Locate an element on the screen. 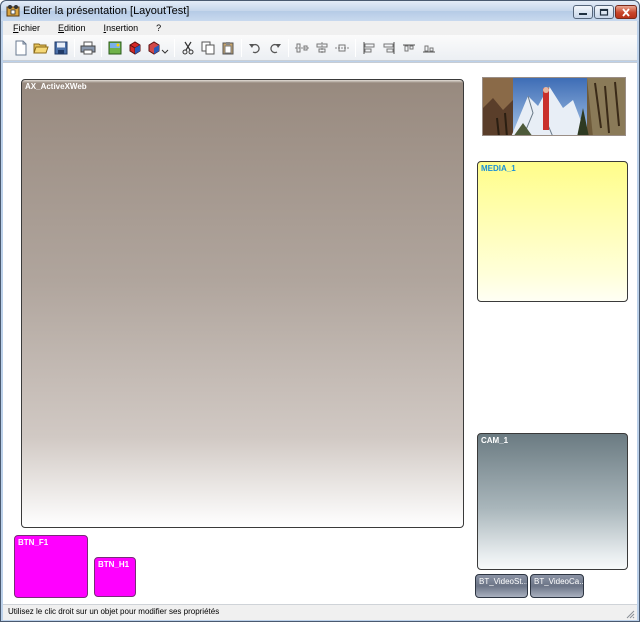 This screenshot has width=640, height=622. object-label: BTN_F1 is located at coordinates (33, 542).